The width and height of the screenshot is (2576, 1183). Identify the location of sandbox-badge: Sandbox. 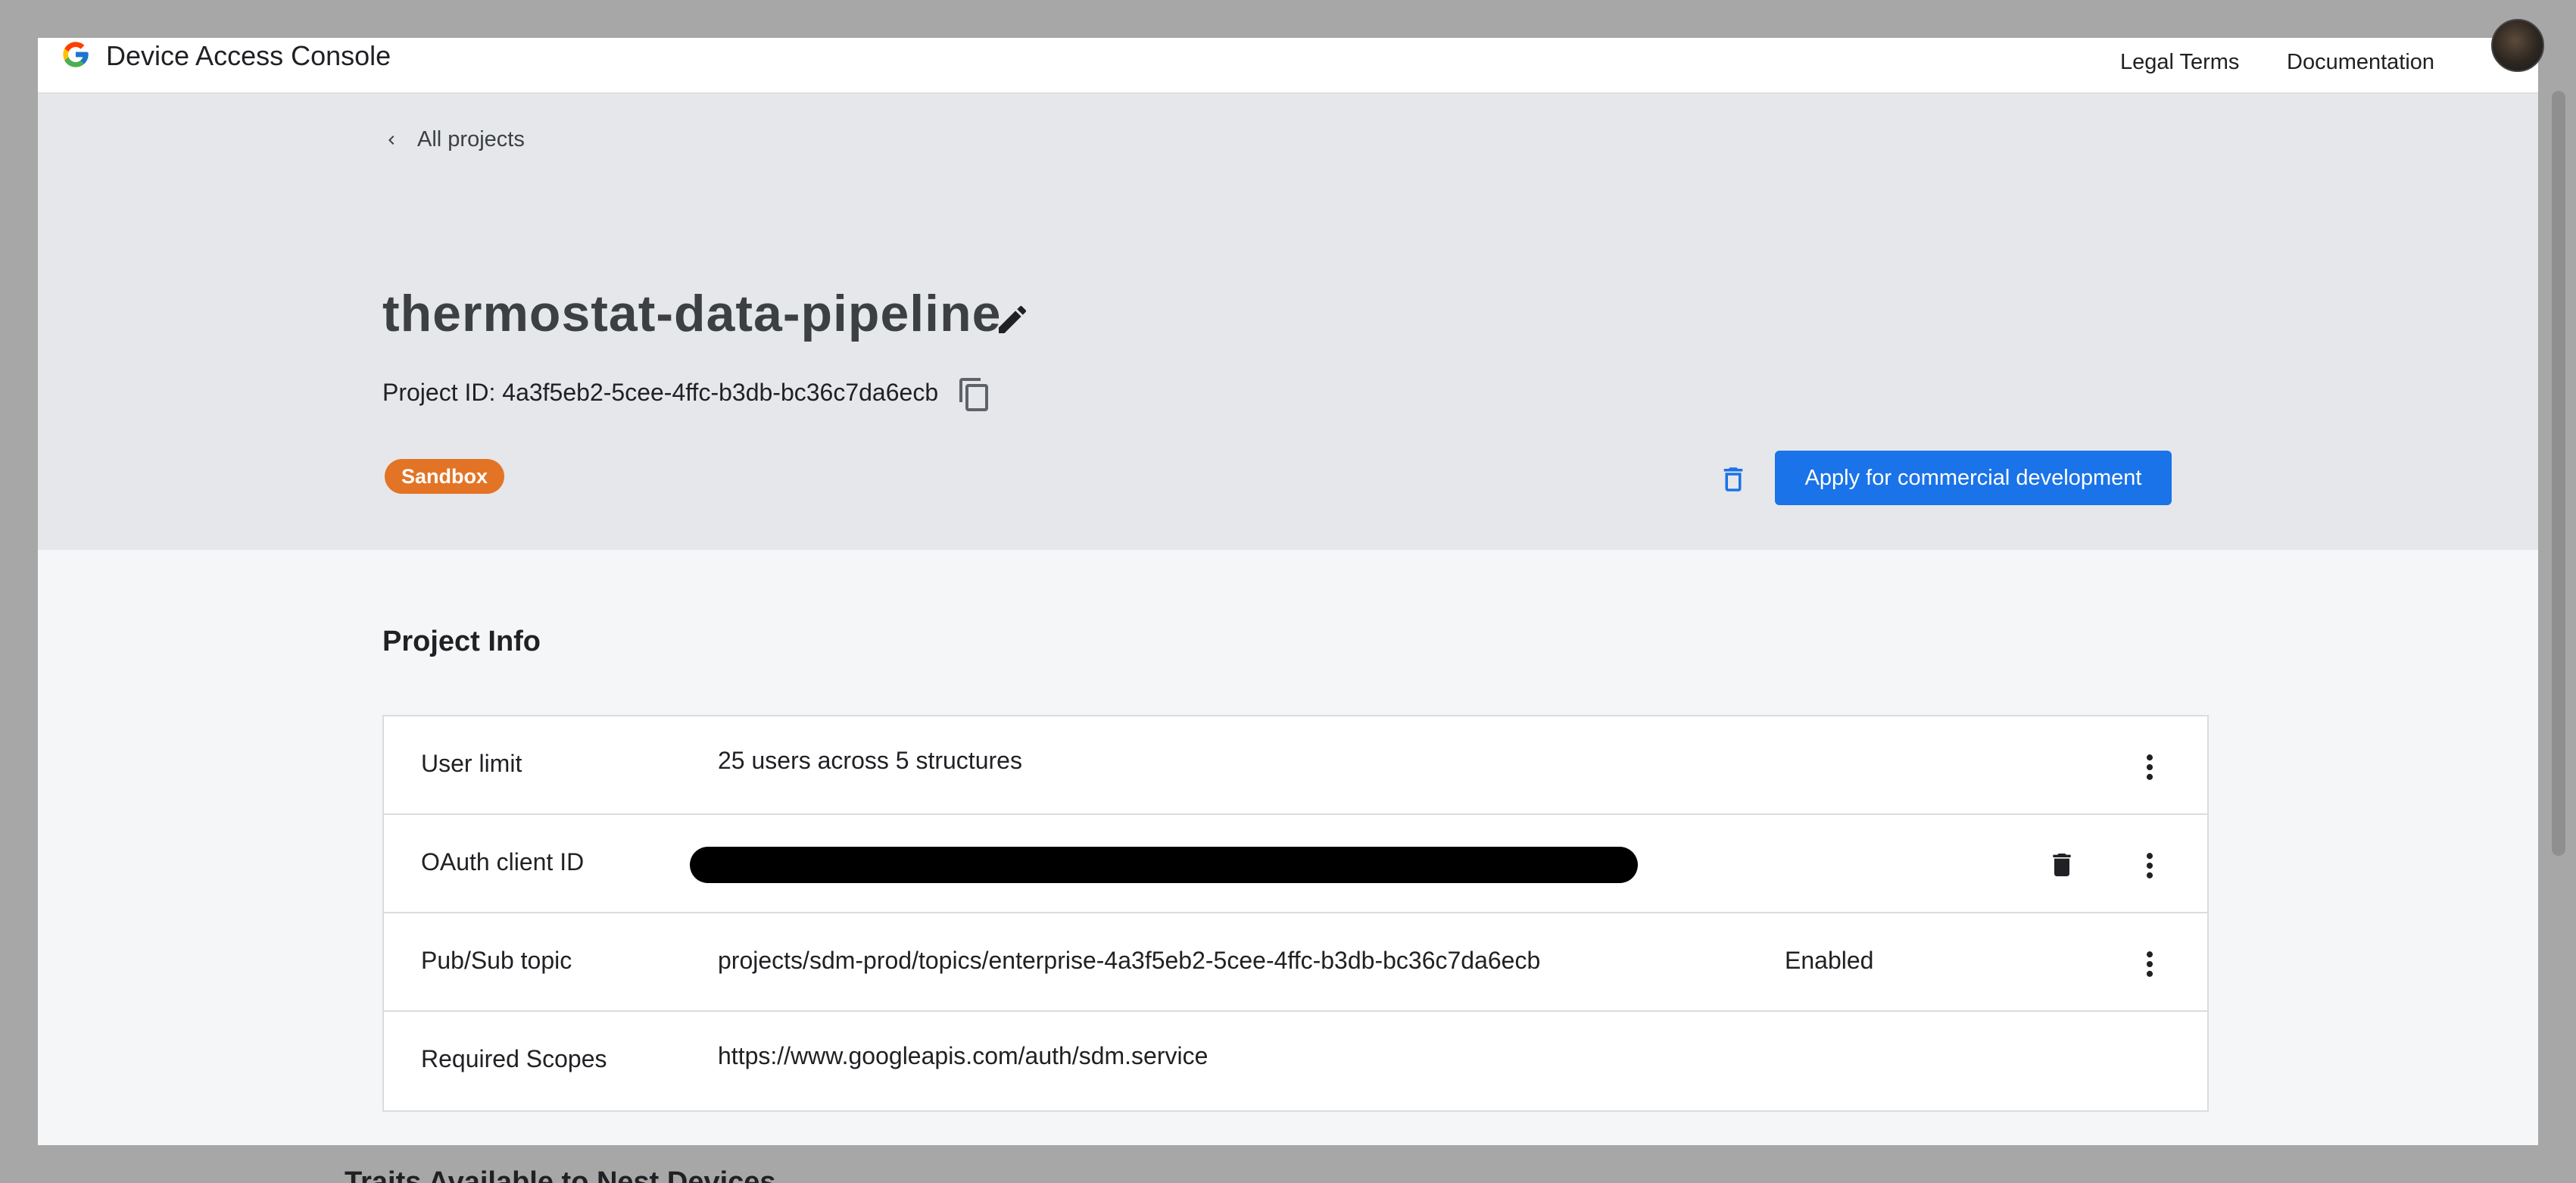
(445, 476).